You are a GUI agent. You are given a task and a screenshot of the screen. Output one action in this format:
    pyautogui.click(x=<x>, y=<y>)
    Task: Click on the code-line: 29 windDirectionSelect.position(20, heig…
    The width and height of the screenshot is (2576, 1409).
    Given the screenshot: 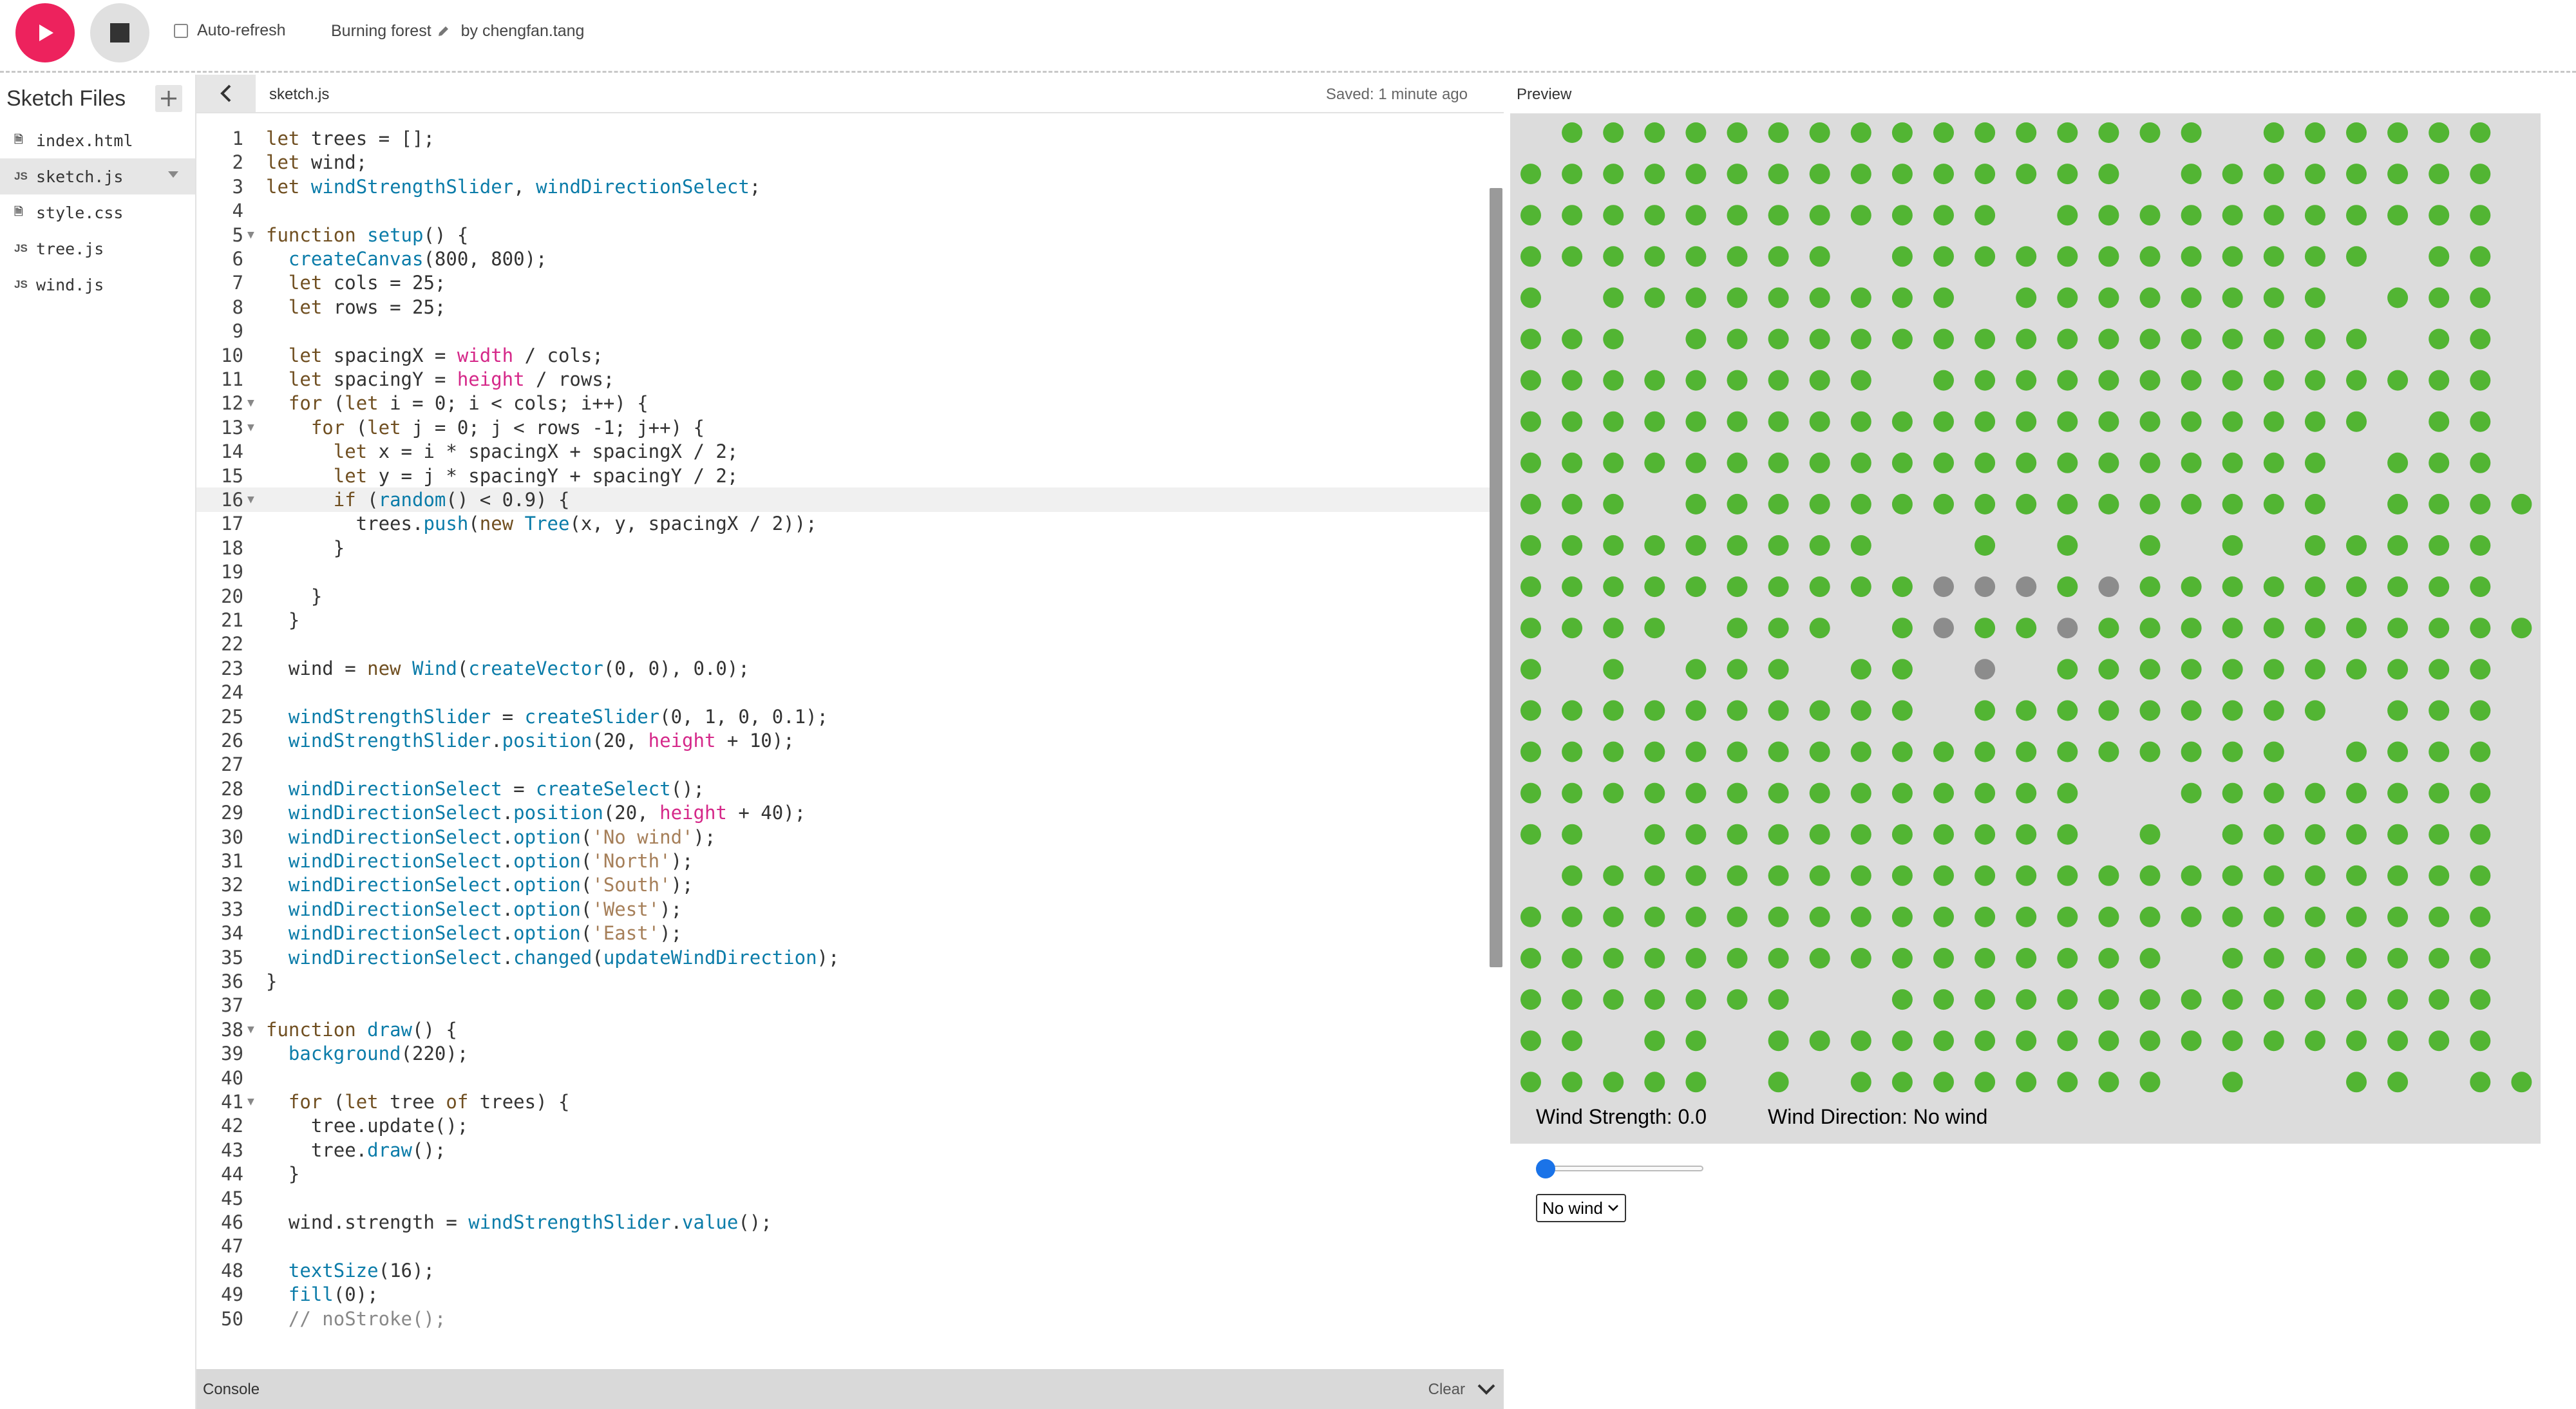 What is the action you would take?
    pyautogui.click(x=846, y=812)
    